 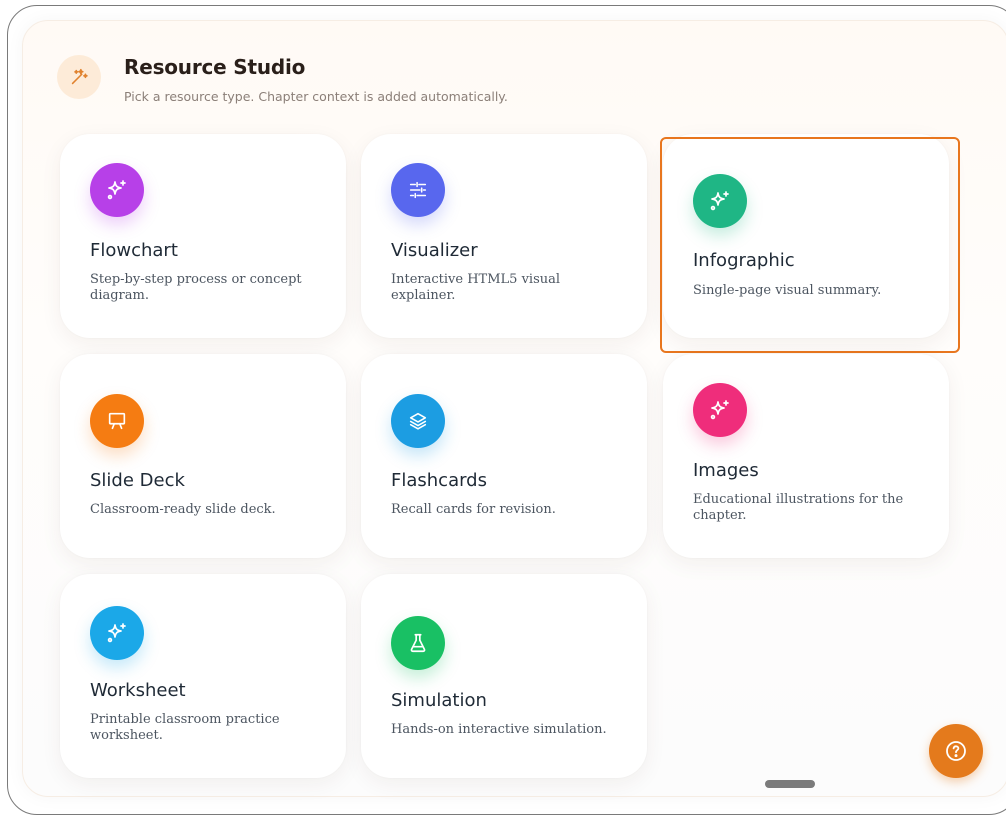 I want to click on layers-icon, so click(x=418, y=421).